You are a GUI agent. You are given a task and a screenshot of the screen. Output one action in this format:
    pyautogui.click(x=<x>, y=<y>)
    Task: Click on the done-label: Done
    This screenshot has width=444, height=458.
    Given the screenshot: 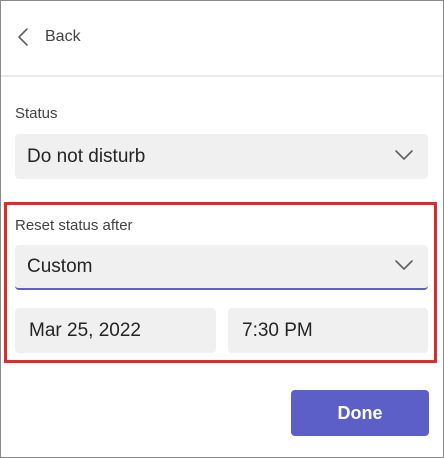 What is the action you would take?
    pyautogui.click(x=360, y=412)
    